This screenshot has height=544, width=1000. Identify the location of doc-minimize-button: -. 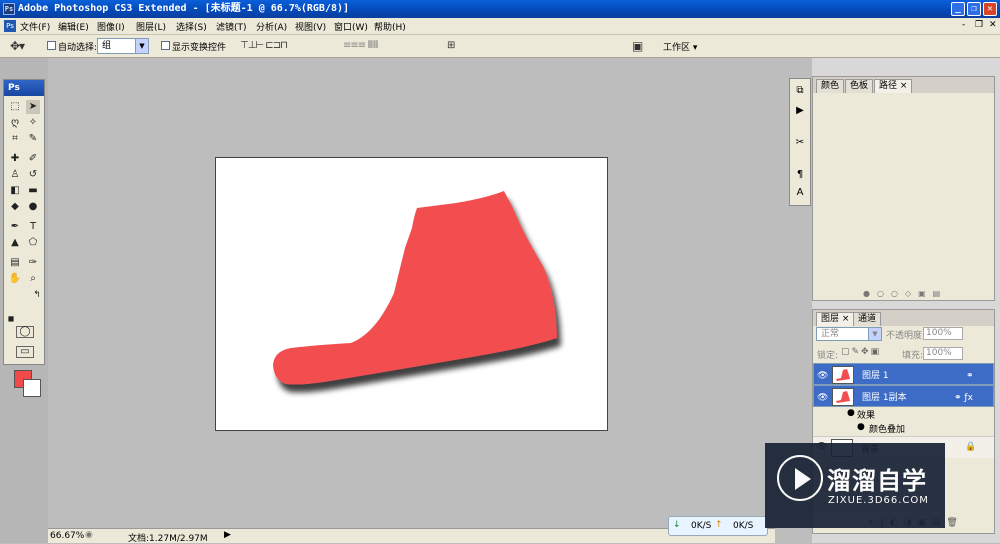
(963, 25).